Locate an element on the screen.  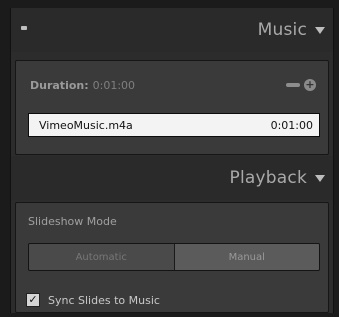
checkmark-icon: ✓ is located at coordinates (33, 299).